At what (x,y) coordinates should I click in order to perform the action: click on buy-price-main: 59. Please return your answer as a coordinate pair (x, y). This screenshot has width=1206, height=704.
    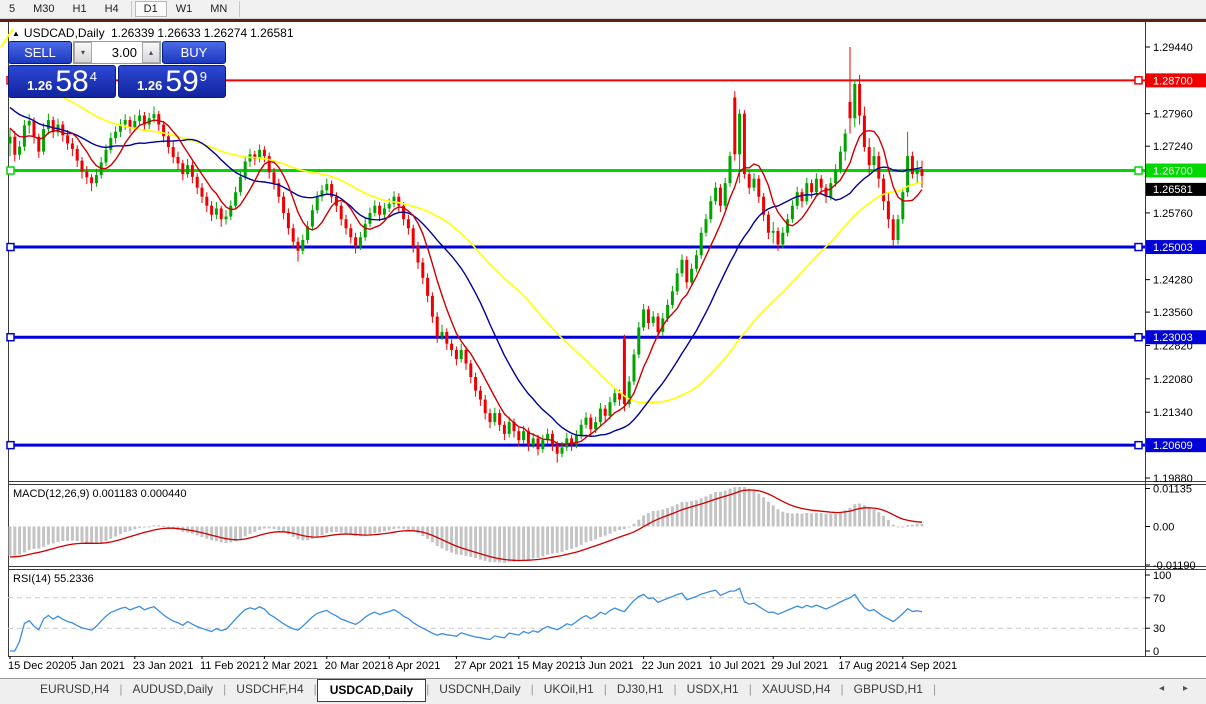
    Looking at the image, I should click on (182, 81).